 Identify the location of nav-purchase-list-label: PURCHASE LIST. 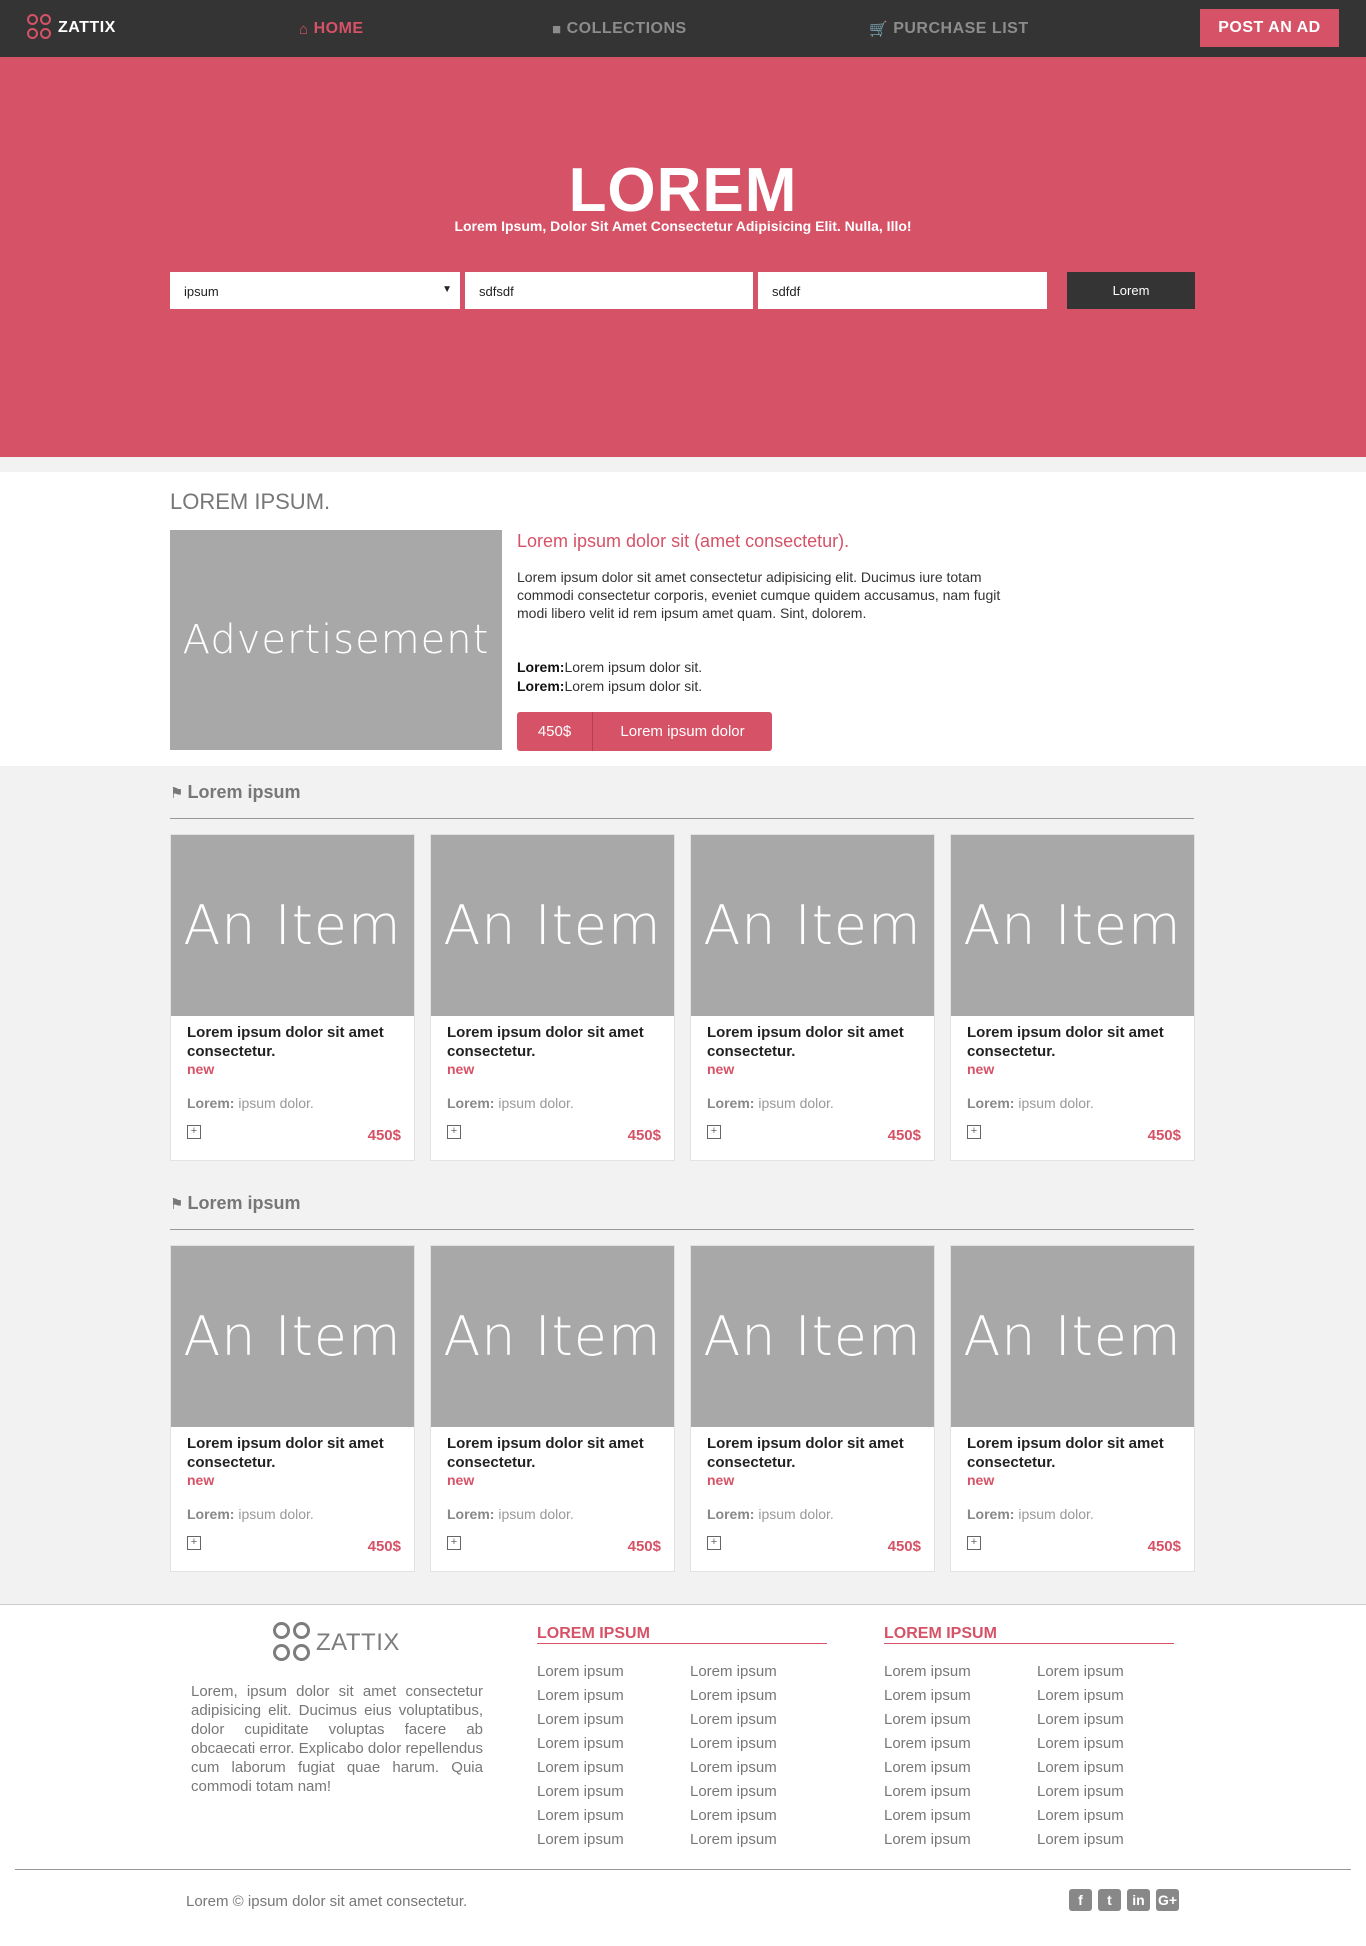
(961, 28).